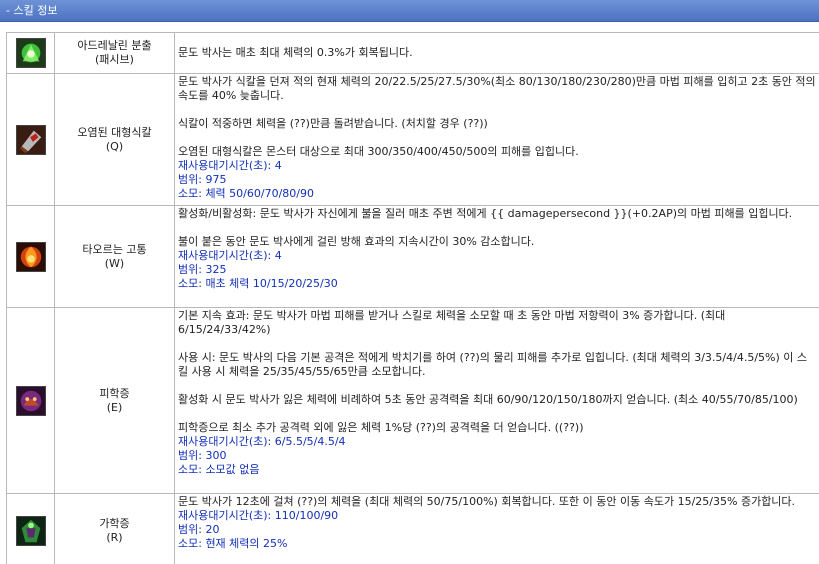 This screenshot has width=819, height=564. I want to click on burning-agony-icon, so click(30, 256).